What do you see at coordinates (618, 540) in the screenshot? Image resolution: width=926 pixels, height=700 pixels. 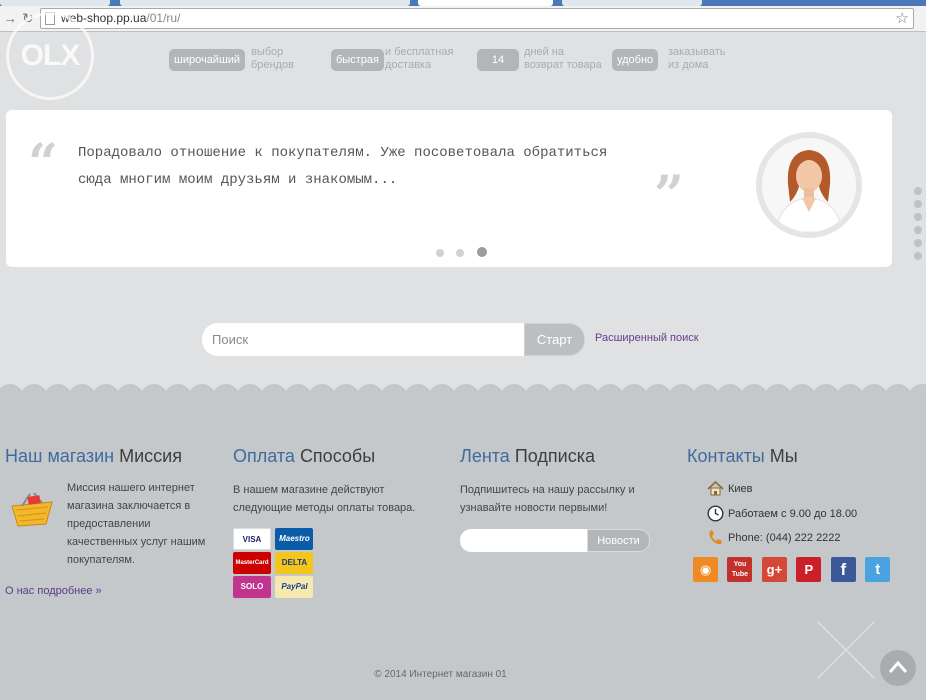 I see `newsletter-button: Новости` at bounding box center [618, 540].